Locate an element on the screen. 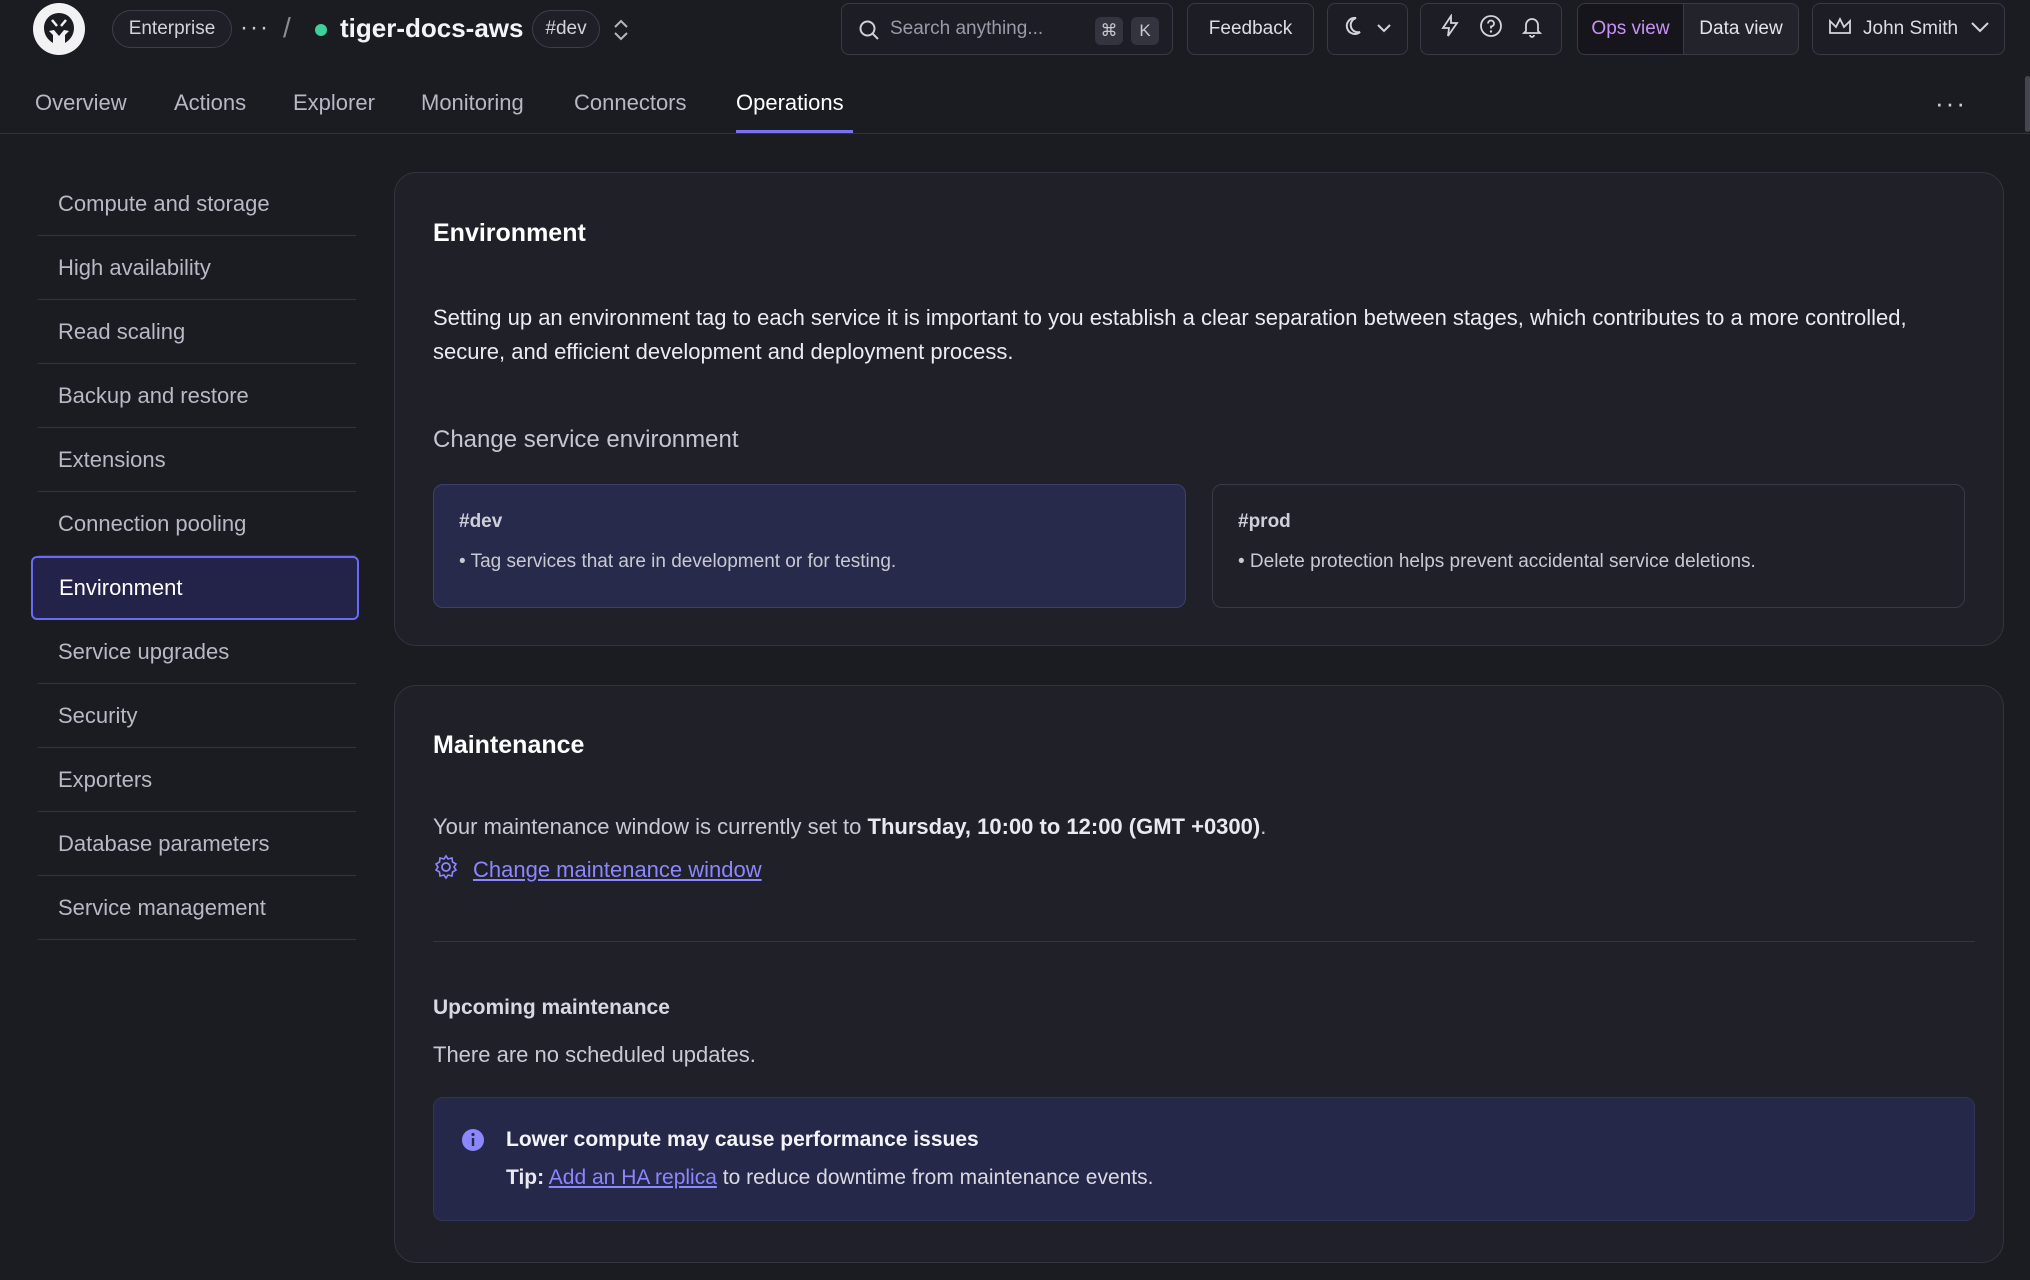 The image size is (2030, 1280). change-maintenance-window-row: Change maintenance window is located at coordinates (597, 870).